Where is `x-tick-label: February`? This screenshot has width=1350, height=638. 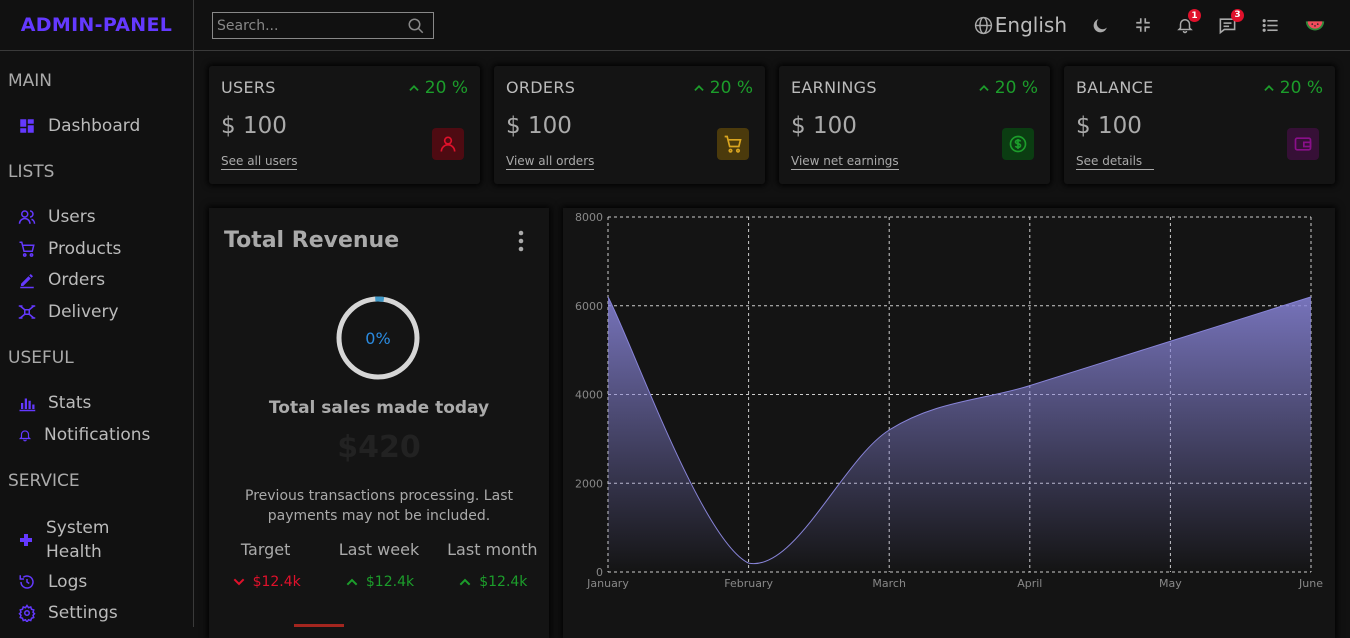 x-tick-label: February is located at coordinates (748, 583).